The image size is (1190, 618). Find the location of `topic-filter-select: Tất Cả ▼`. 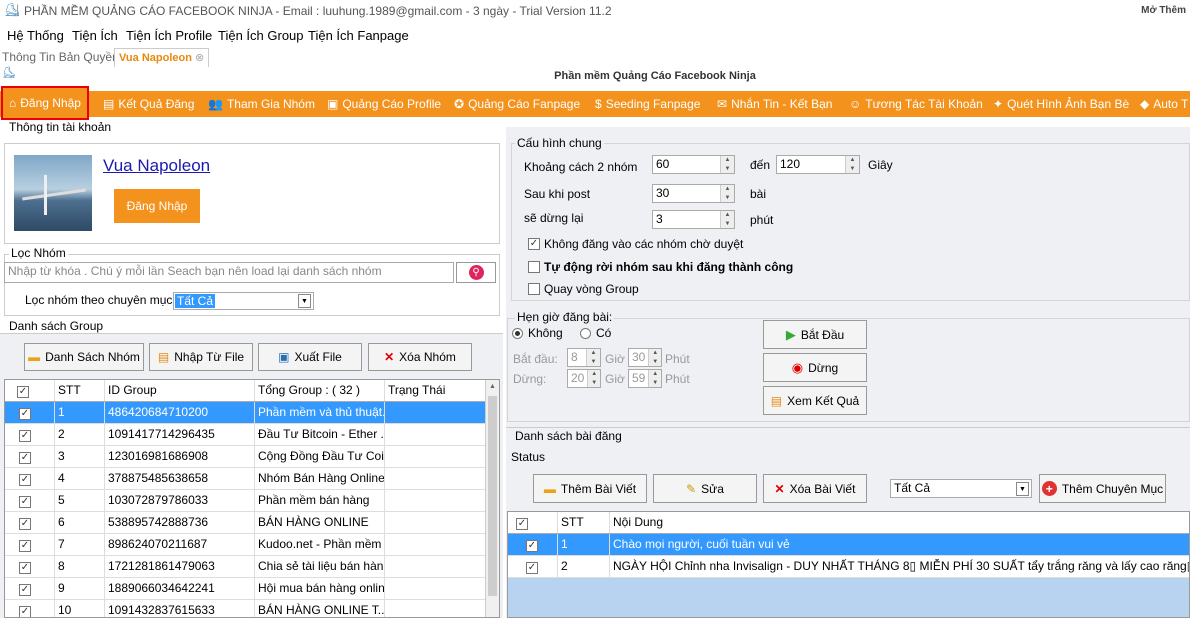

topic-filter-select: Tất Cả ▼ is located at coordinates (243, 301).